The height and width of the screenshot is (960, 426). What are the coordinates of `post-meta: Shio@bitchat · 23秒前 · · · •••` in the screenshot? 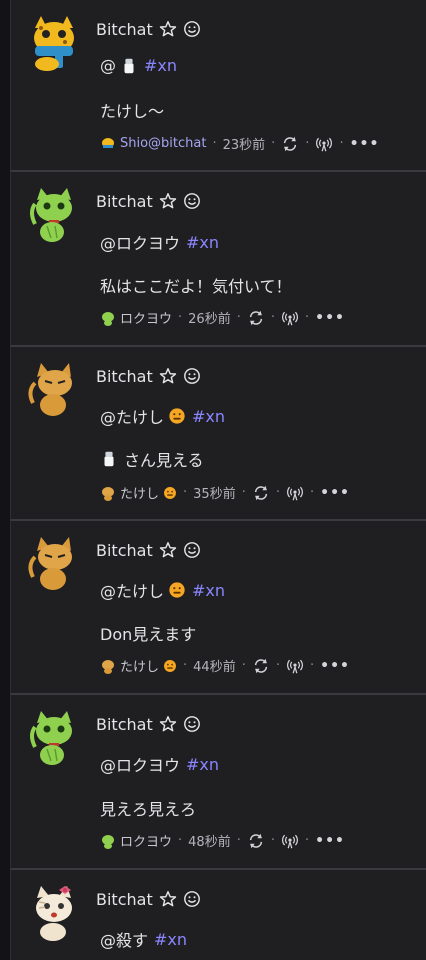 It's located at (239, 143).